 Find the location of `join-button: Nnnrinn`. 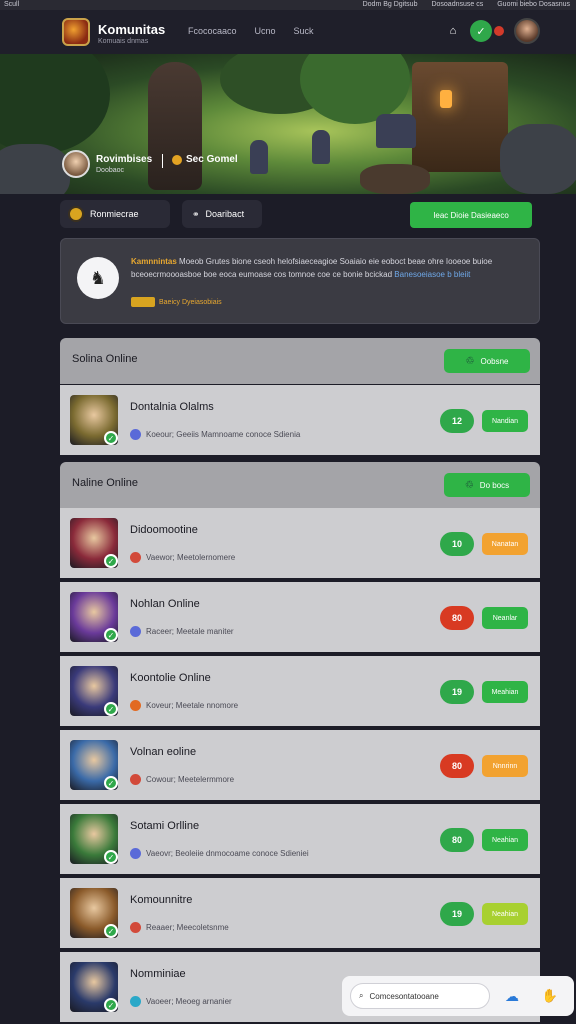

join-button: Nnnrinn is located at coordinates (505, 766).